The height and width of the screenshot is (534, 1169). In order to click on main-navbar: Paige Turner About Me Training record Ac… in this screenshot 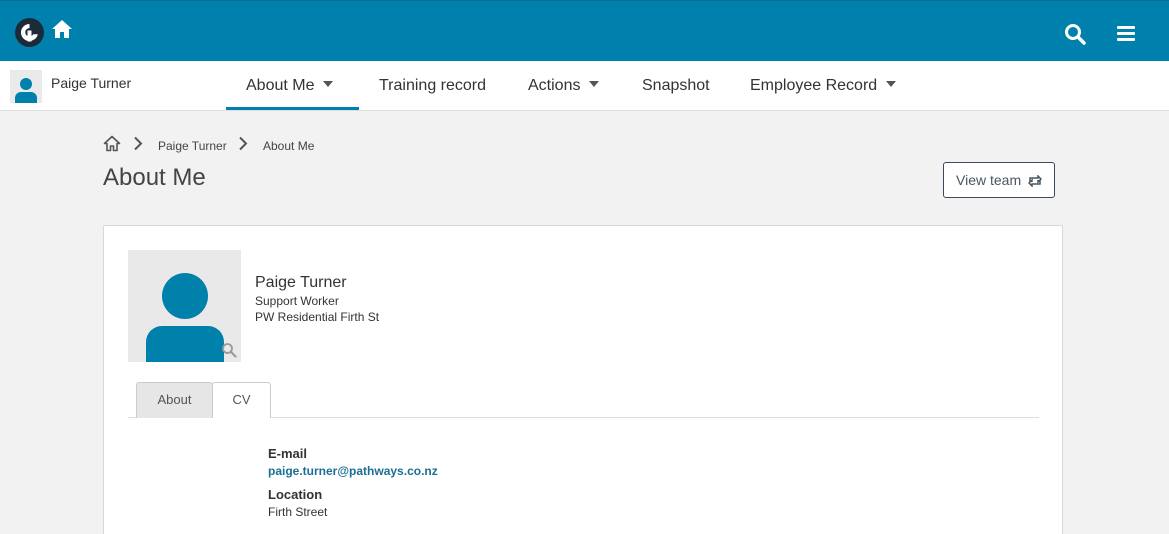, I will do `click(584, 86)`.